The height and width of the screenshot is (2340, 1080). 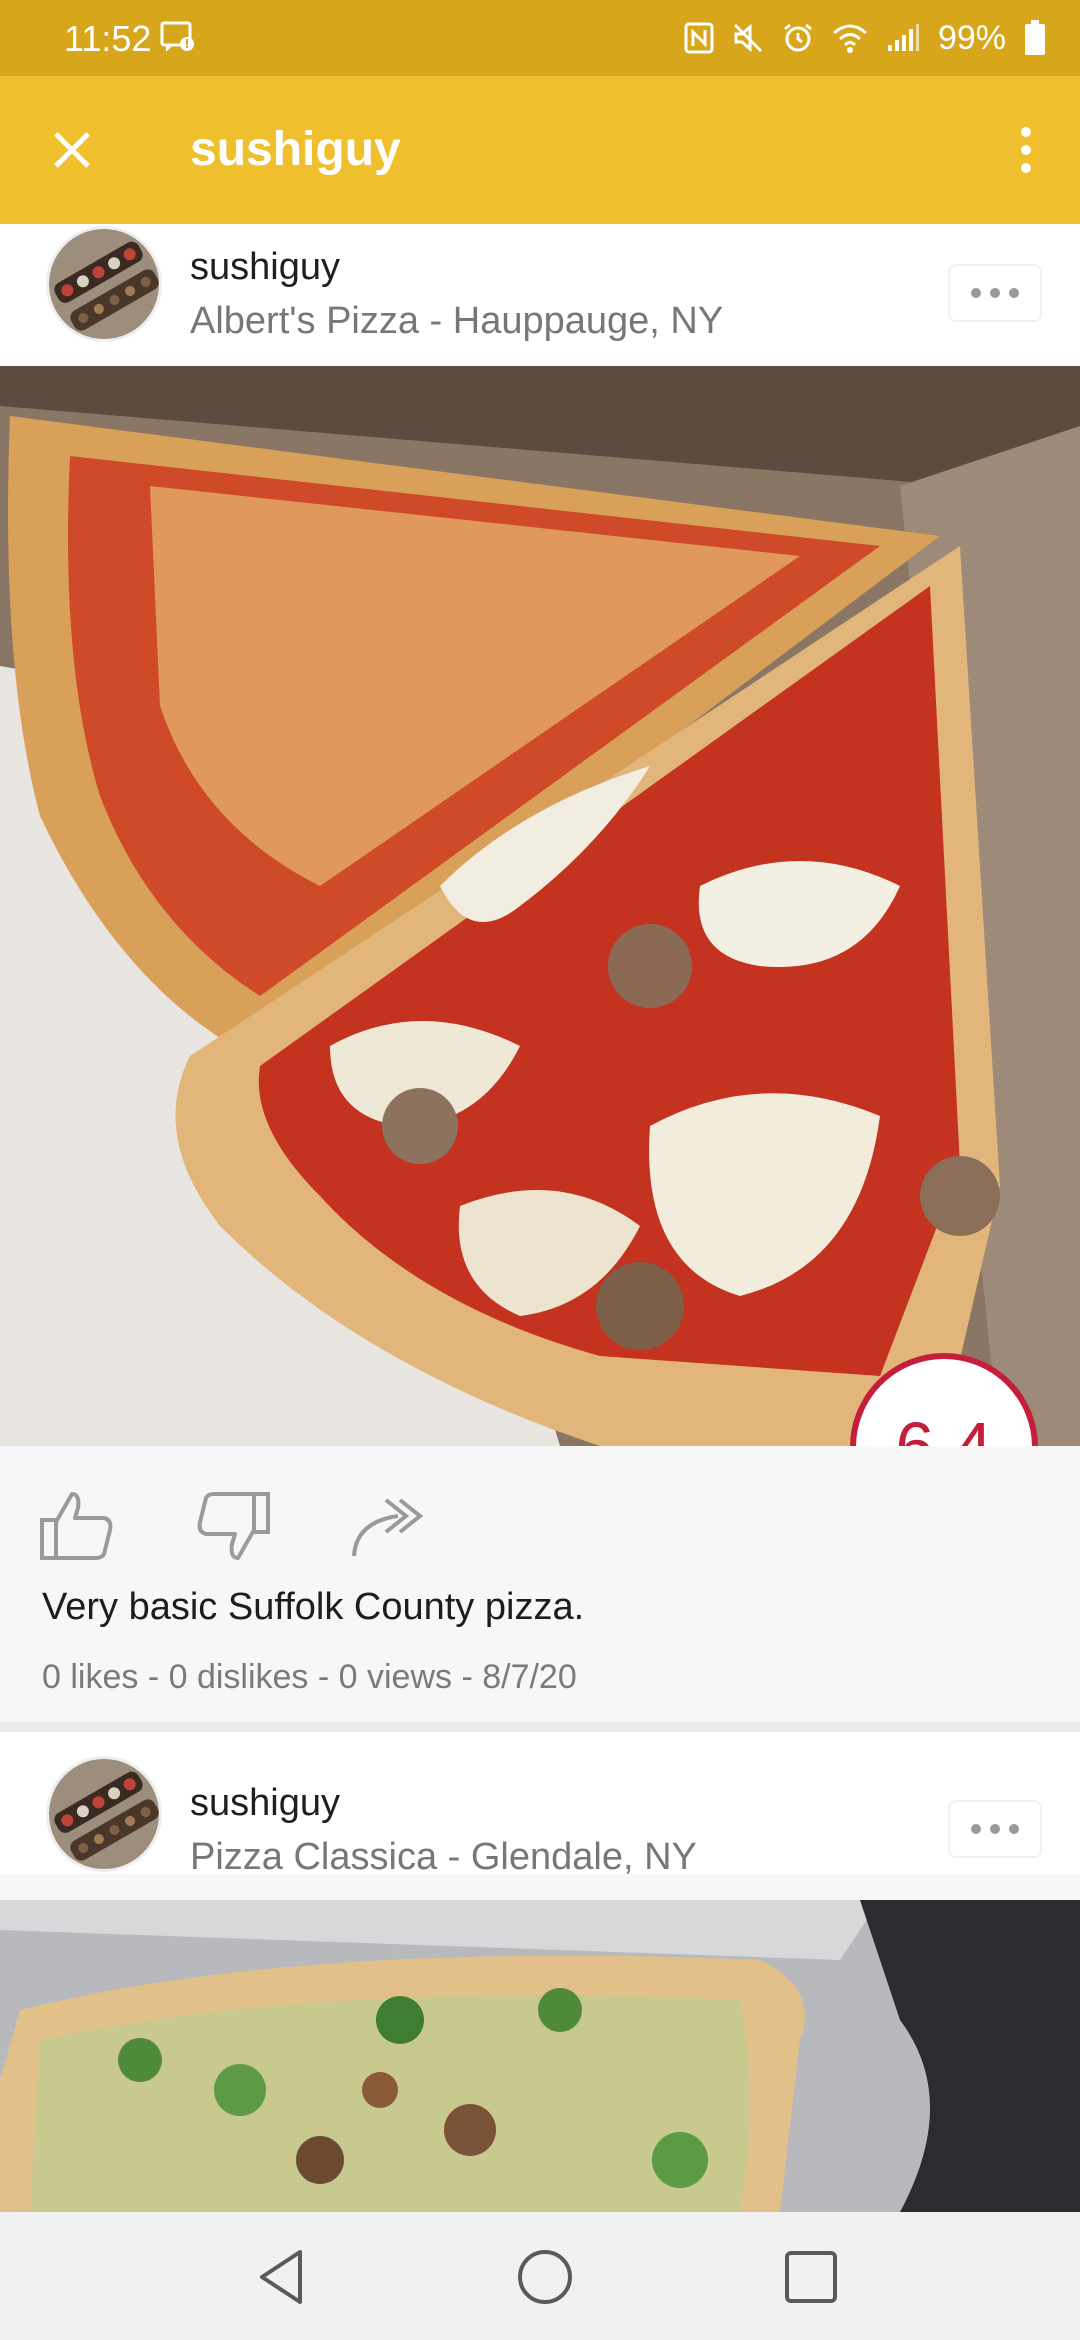 What do you see at coordinates (545, 2277) in the screenshot?
I see `home-icon` at bounding box center [545, 2277].